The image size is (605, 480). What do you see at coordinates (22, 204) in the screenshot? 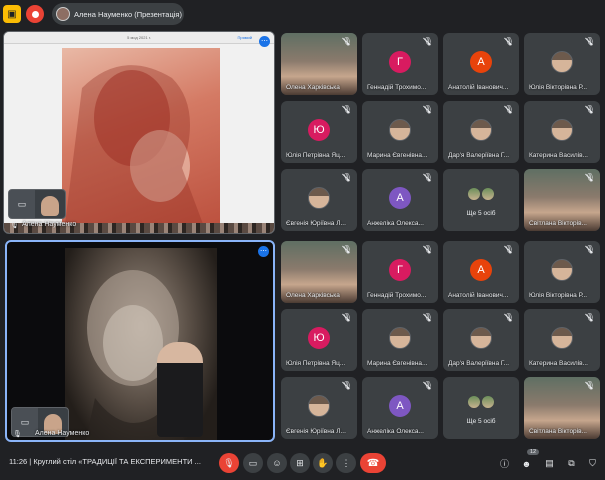
I see `screen-share-icon: ▭` at bounding box center [22, 204].